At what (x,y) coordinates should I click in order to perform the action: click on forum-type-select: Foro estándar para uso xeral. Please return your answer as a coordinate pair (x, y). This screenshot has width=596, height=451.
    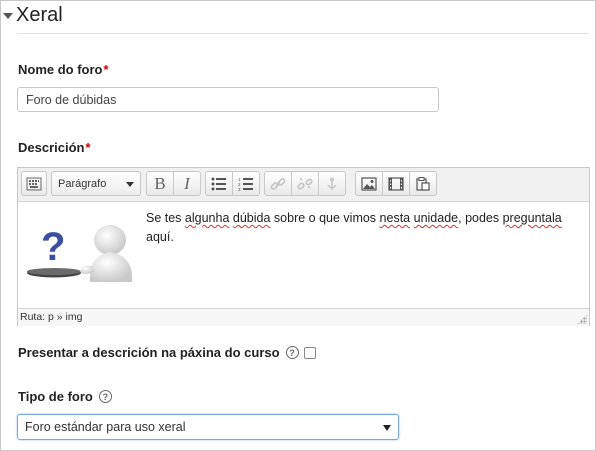
    Looking at the image, I should click on (208, 427).